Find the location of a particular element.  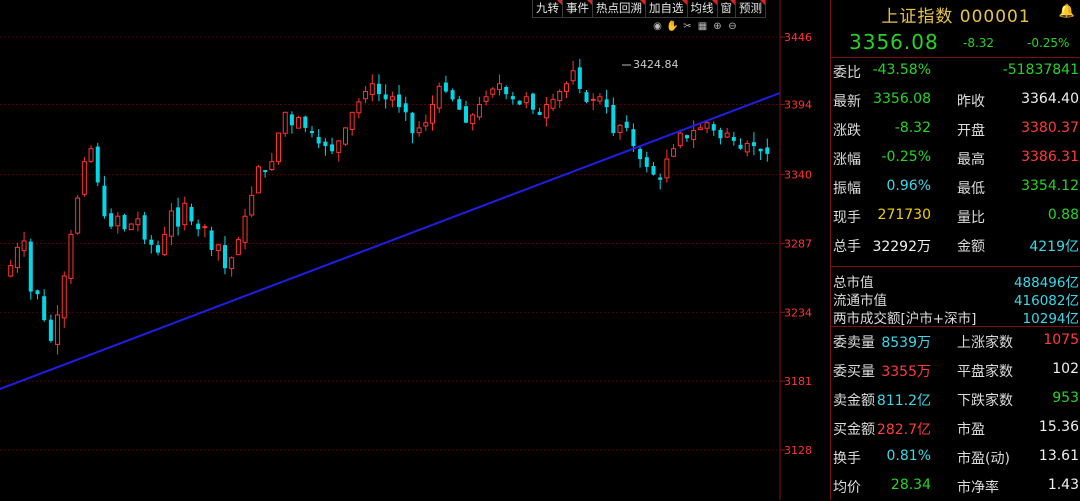

row-label-2: 最低 is located at coordinates (971, 189).